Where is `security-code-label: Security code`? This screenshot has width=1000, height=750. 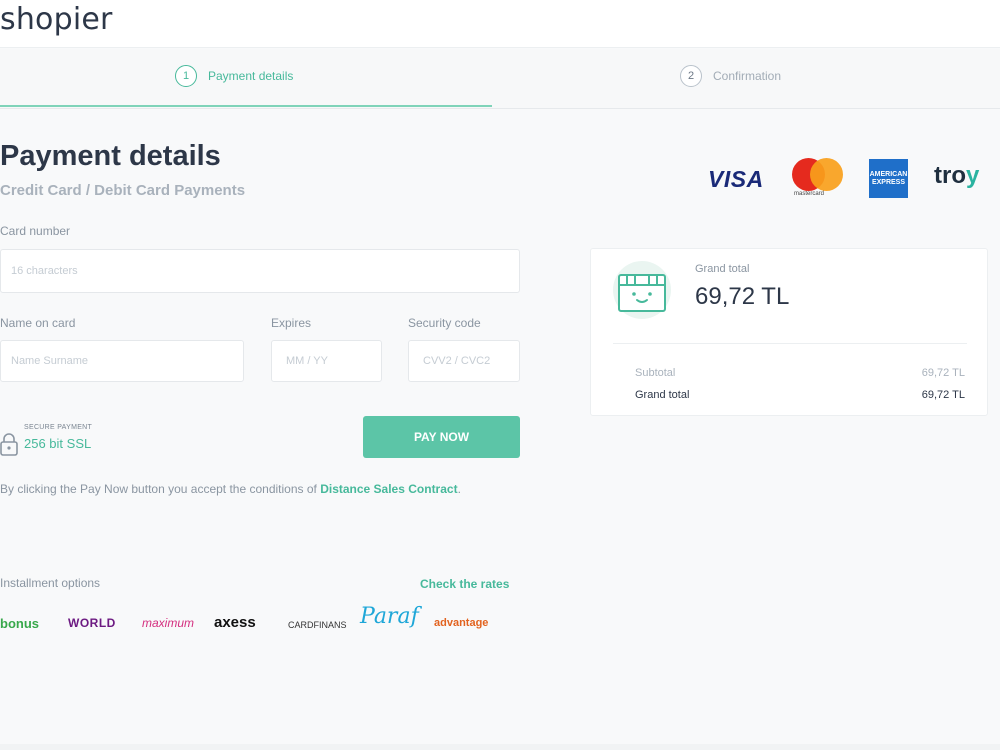
security-code-label: Security code is located at coordinates (444, 323).